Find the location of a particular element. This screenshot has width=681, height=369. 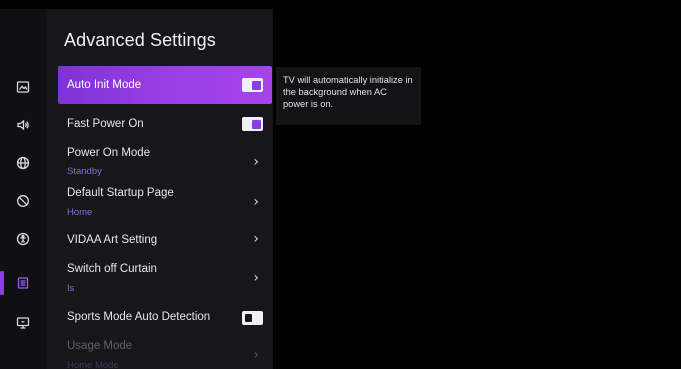

sports-mode-auto-detection-toggle is located at coordinates (252, 318).